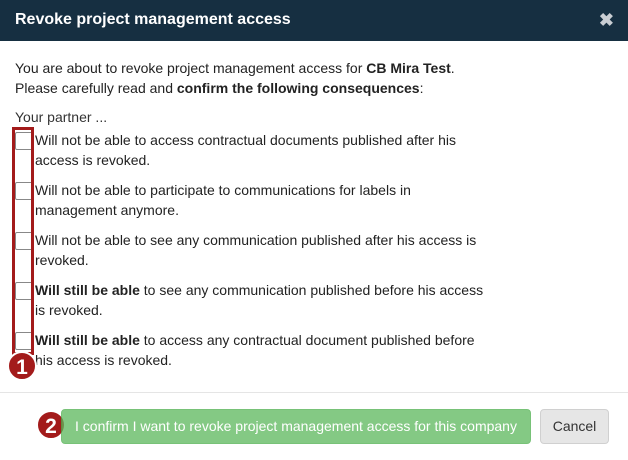 The height and width of the screenshot is (460, 628). I want to click on close-icon: ✖, so click(606, 20).